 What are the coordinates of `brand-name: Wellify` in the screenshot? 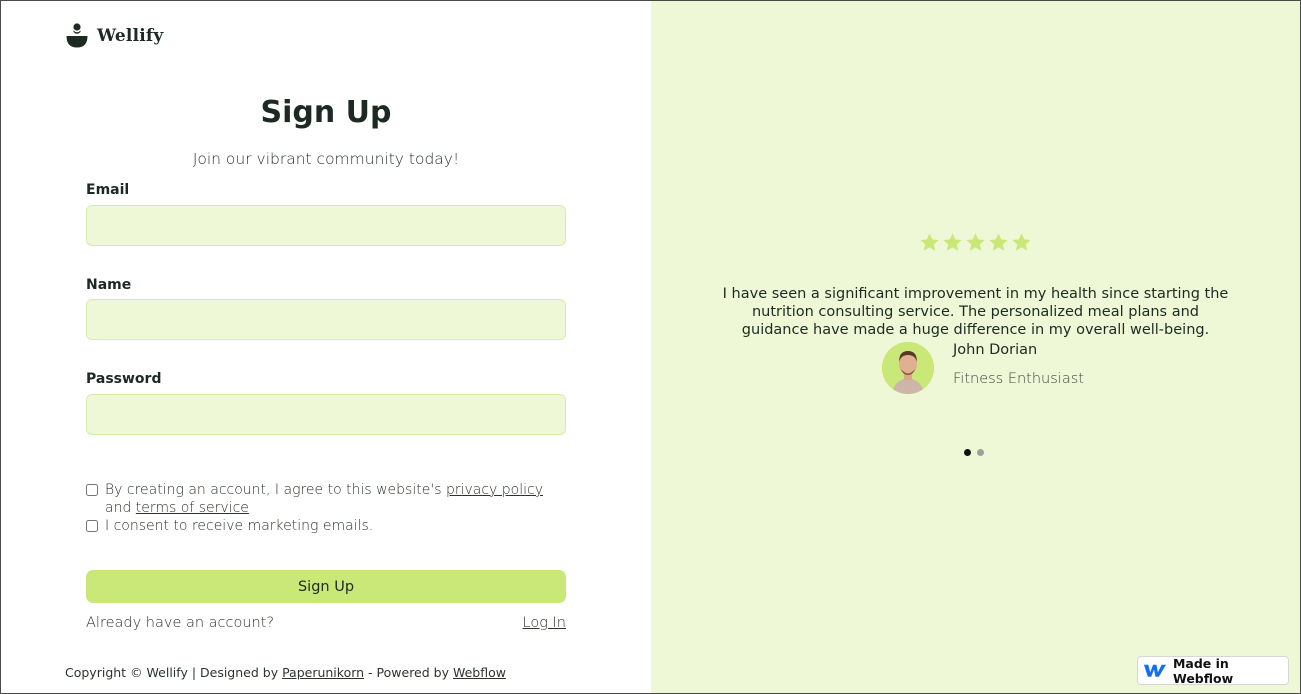 It's located at (130, 36).